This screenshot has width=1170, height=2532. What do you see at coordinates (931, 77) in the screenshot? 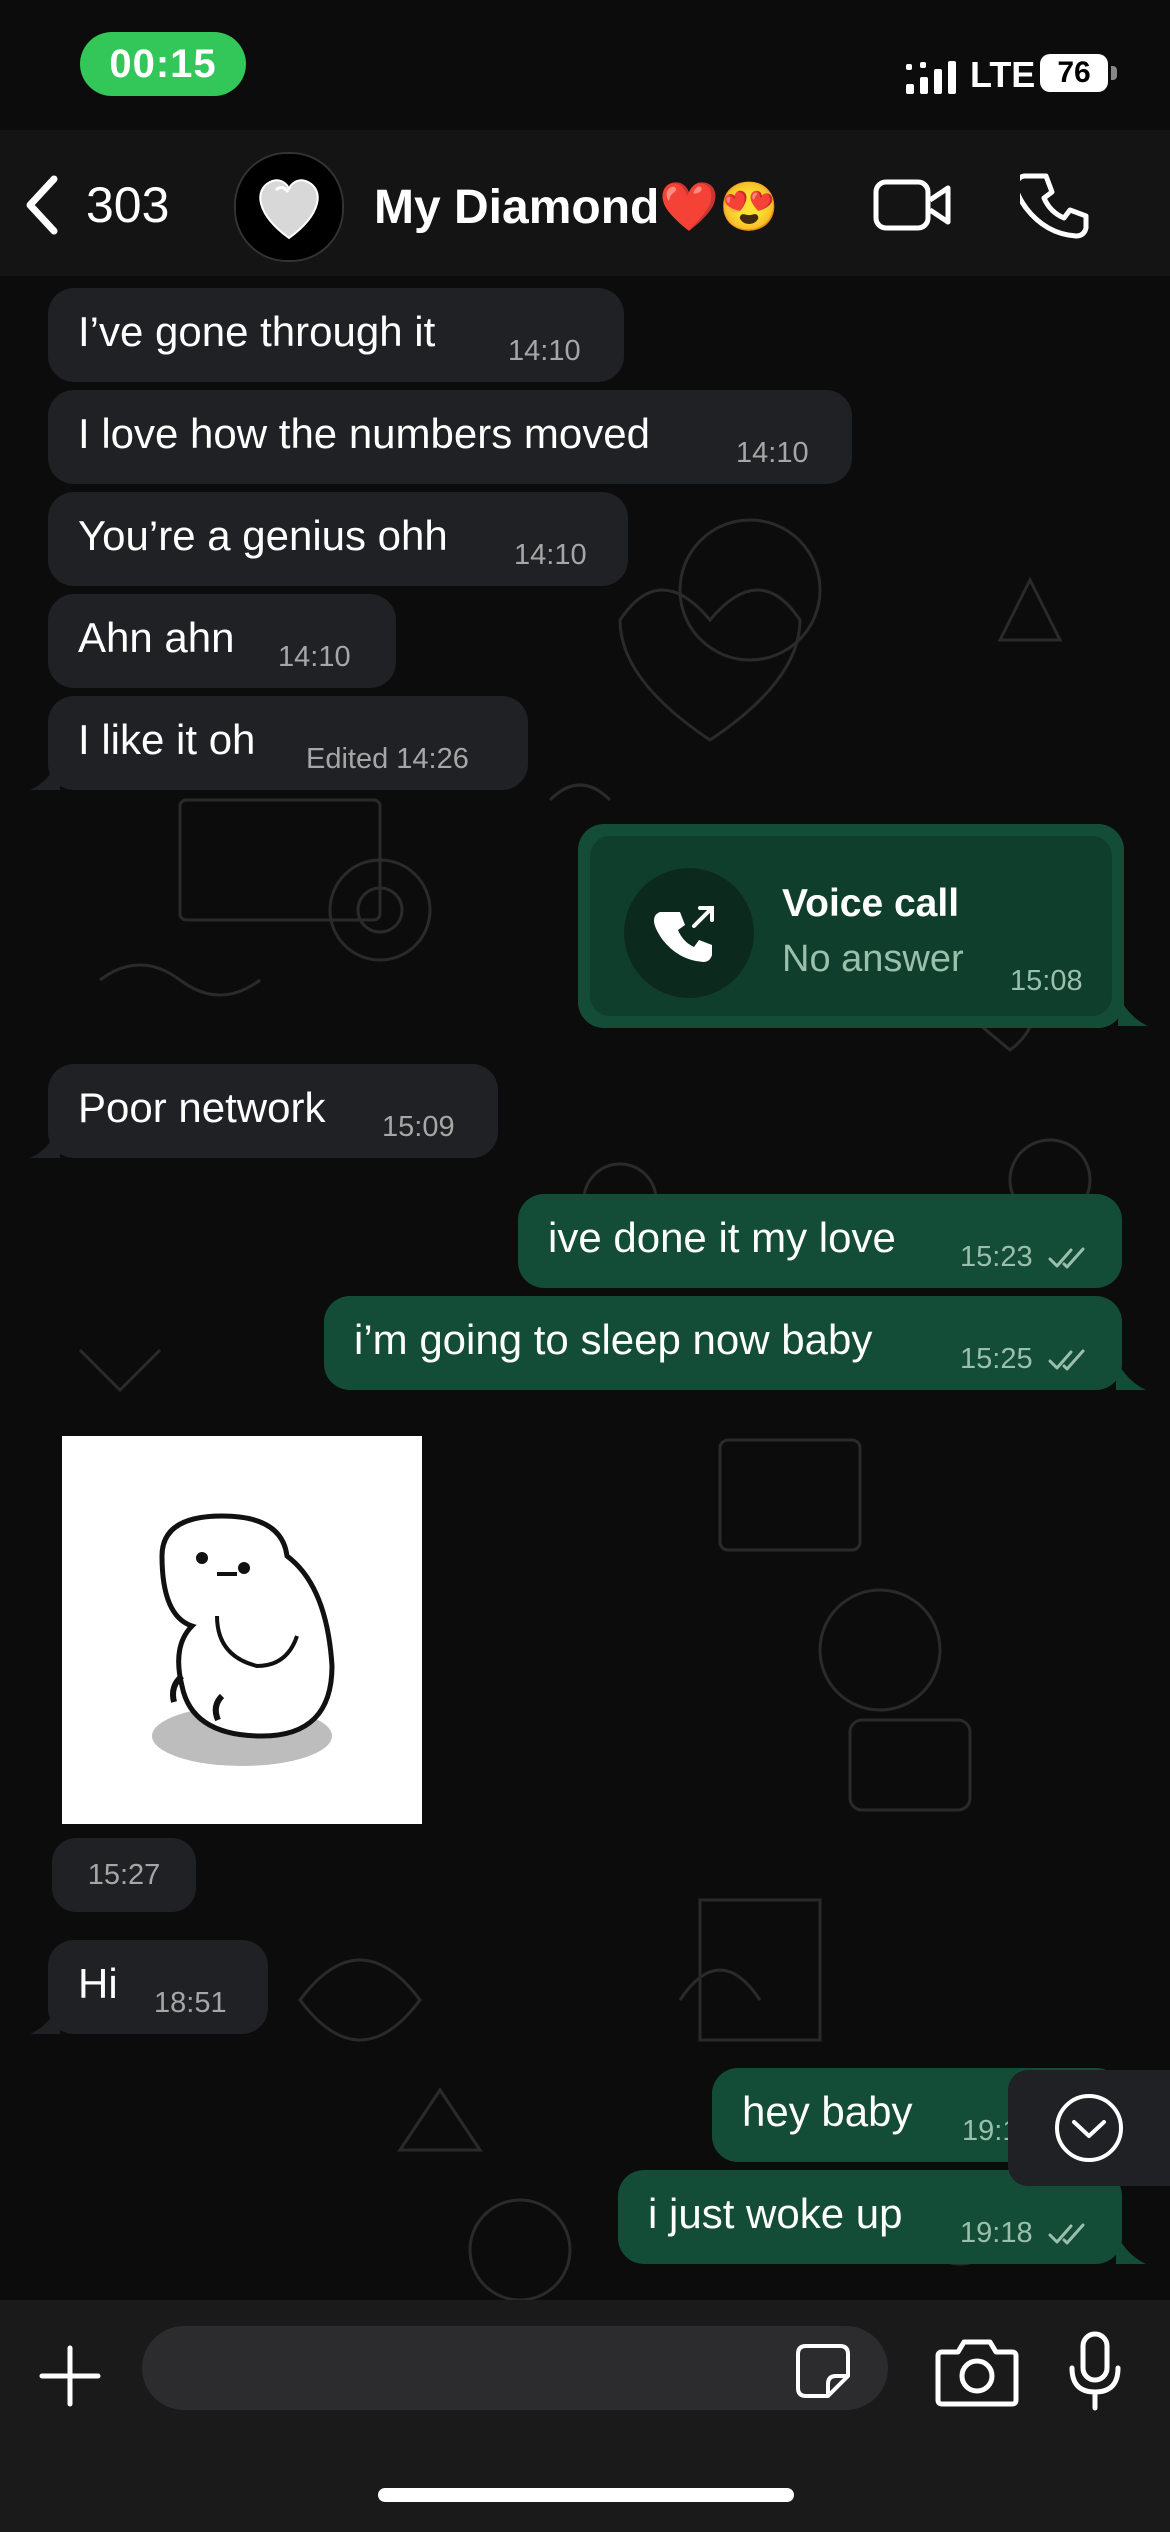
I see `signal-icon` at bounding box center [931, 77].